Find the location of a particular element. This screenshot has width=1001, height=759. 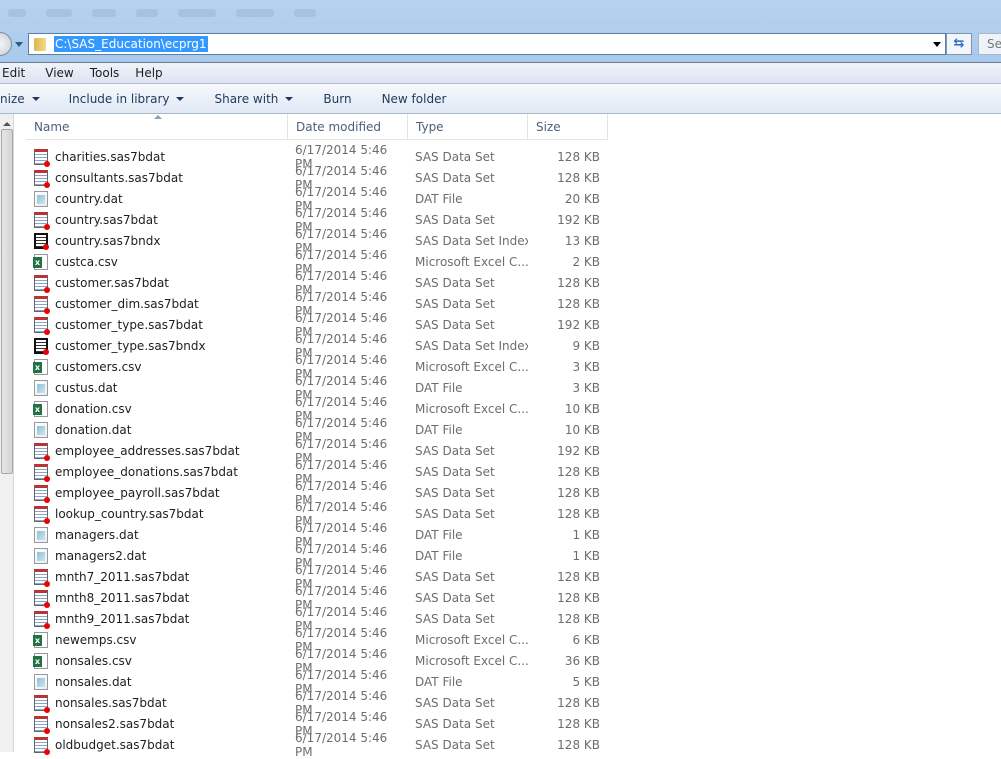

burn-label: Burn is located at coordinates (337, 98).